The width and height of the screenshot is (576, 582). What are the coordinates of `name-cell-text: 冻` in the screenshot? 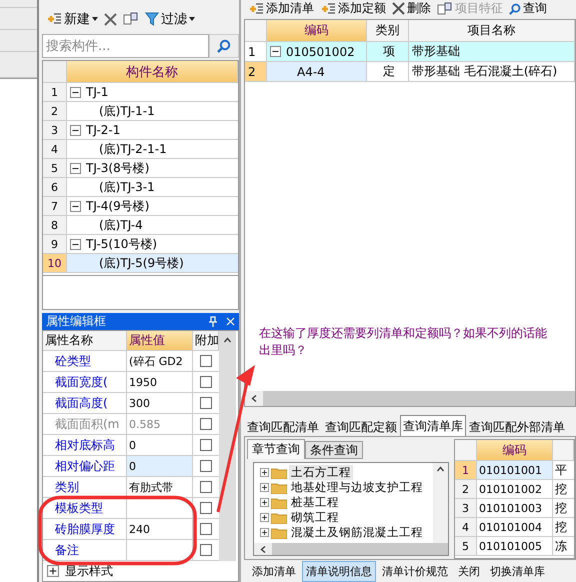 It's located at (561, 546).